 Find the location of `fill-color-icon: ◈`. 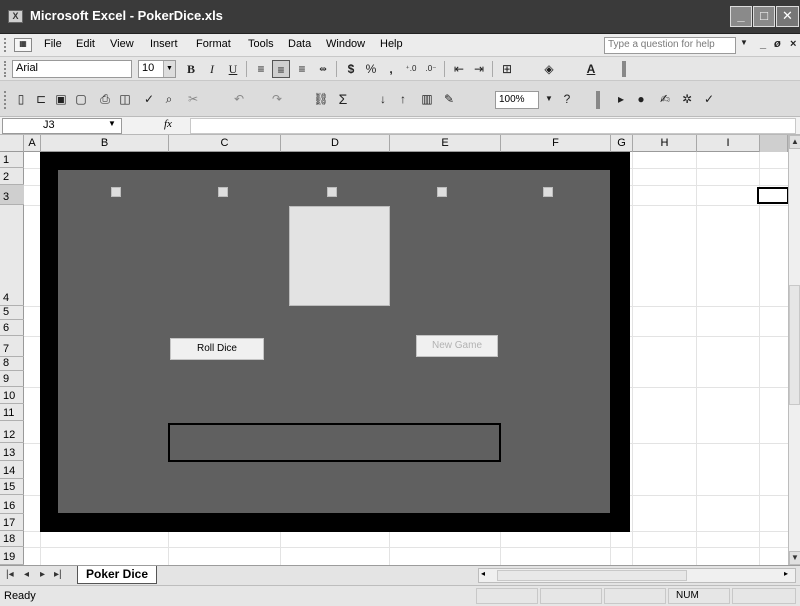

fill-color-icon: ◈ is located at coordinates (549, 69).